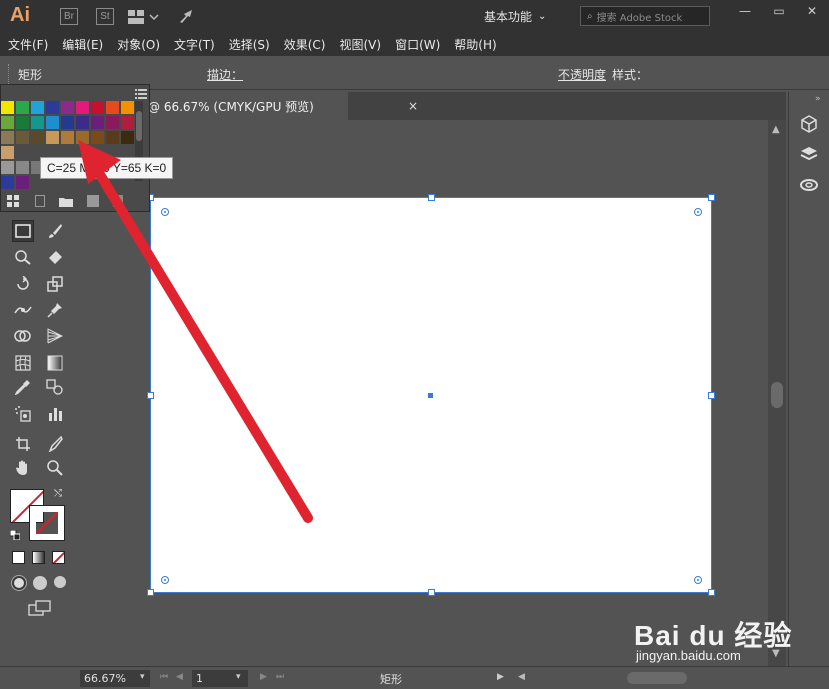  What do you see at coordinates (40, 201) in the screenshot?
I see `swatch-kinds-icon` at bounding box center [40, 201].